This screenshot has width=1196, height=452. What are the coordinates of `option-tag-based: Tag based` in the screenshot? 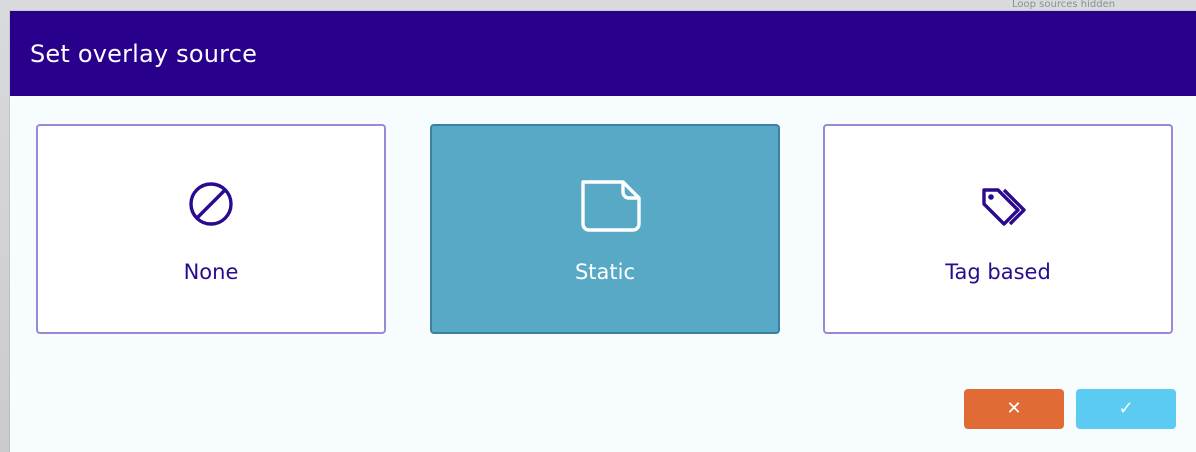 It's located at (998, 229).